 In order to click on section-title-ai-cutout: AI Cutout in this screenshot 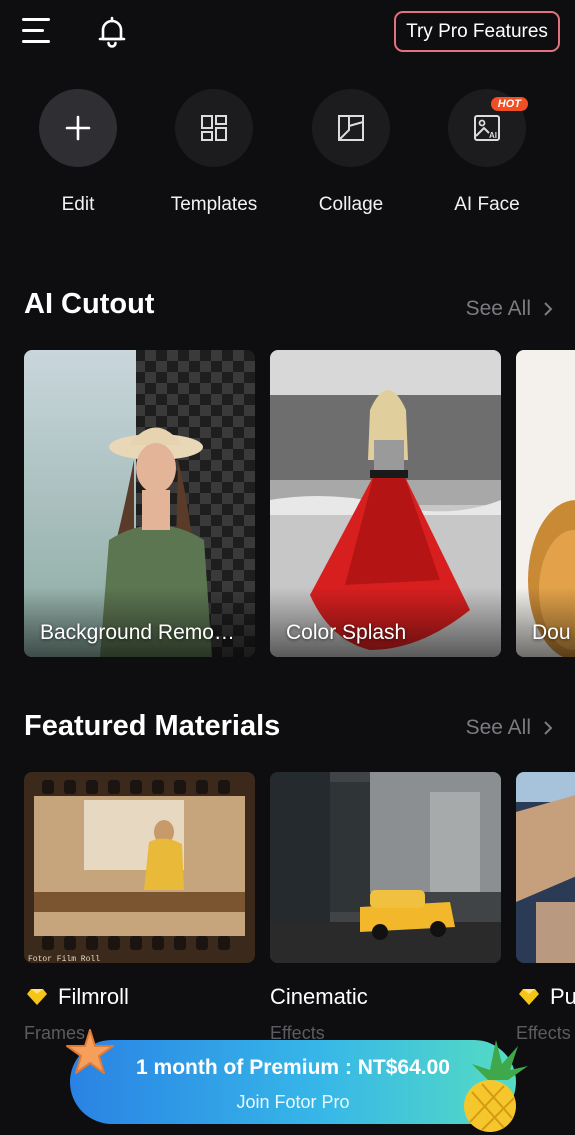, I will do `click(89, 304)`.